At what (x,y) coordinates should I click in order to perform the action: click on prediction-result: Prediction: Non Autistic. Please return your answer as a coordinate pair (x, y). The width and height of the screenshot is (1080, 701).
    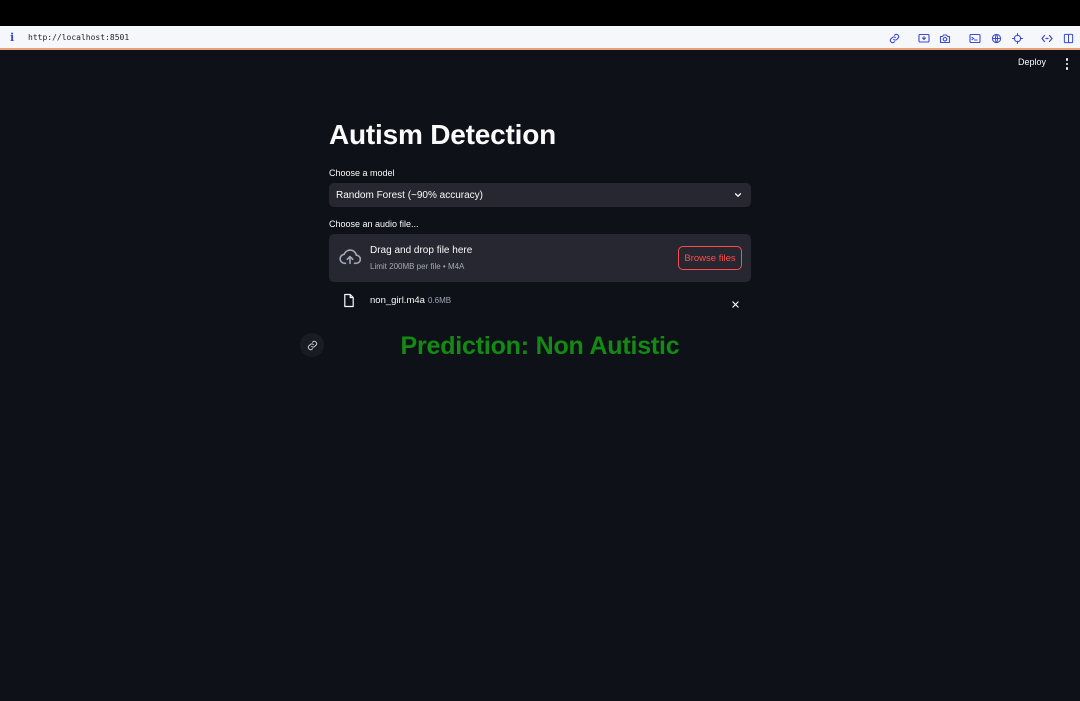
    Looking at the image, I should click on (540, 346).